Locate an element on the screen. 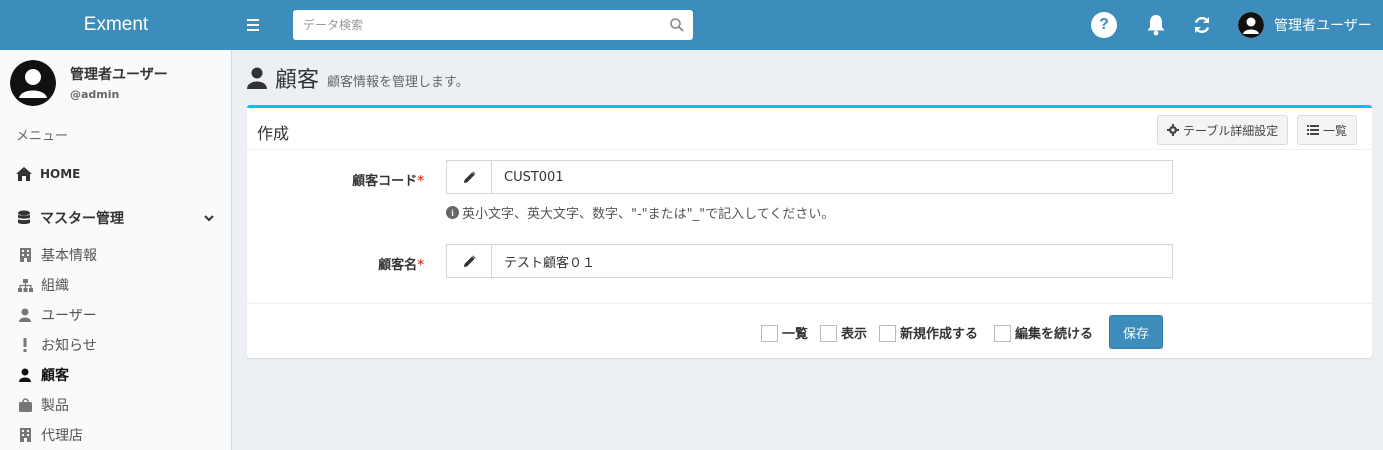 The width and height of the screenshot is (1383, 450). top-navbar: Exment ? 管理者ユーザー is located at coordinates (691, 25).